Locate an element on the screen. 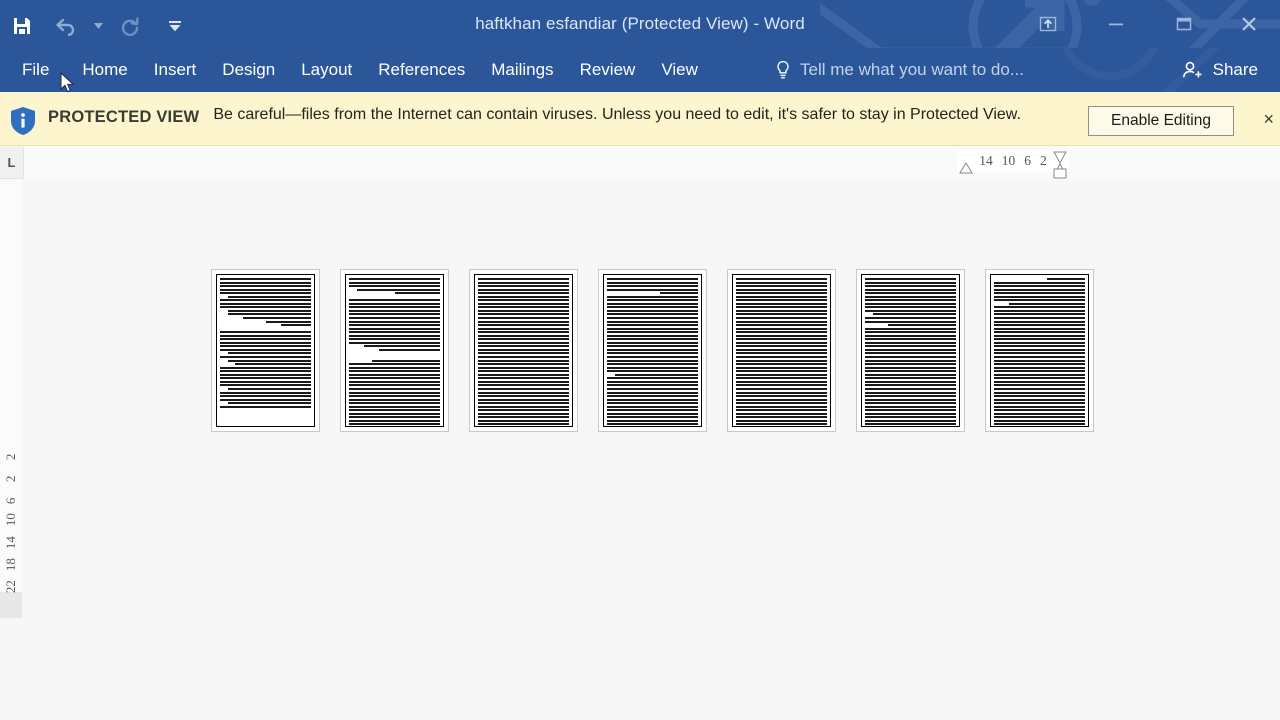 The width and height of the screenshot is (1280, 720). tab-insert: Insert is located at coordinates (175, 70).